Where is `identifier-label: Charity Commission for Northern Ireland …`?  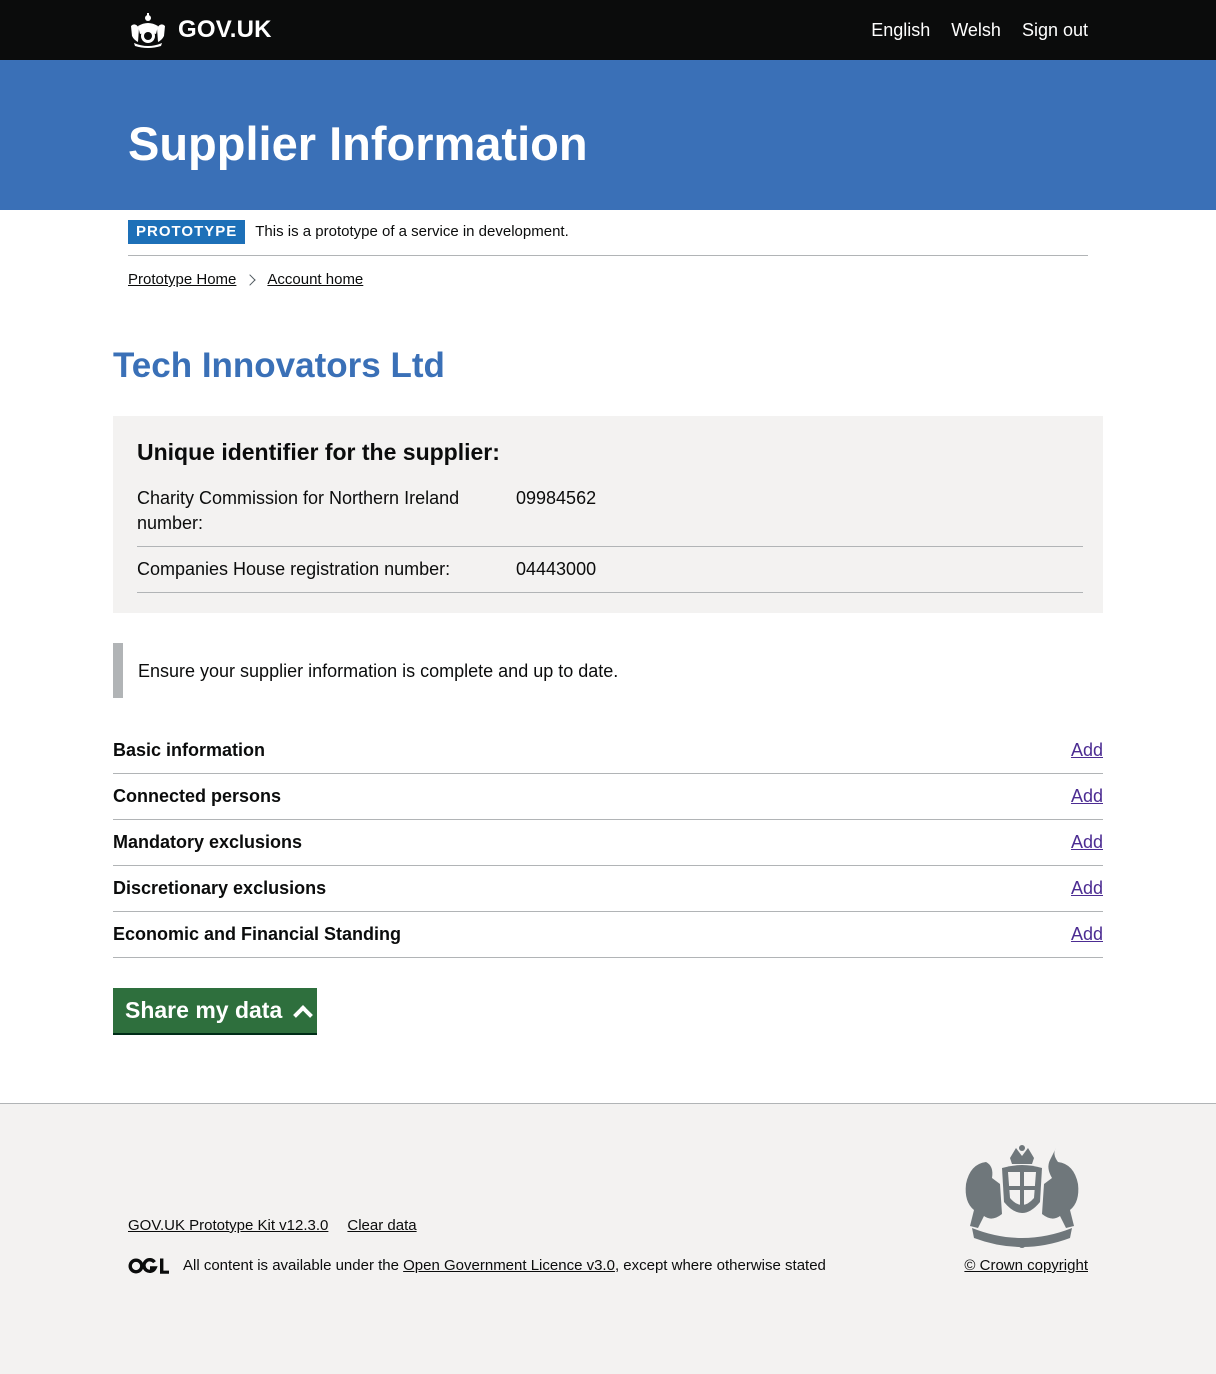 identifier-label: Charity Commission for Northern Ireland … is located at coordinates (298, 510).